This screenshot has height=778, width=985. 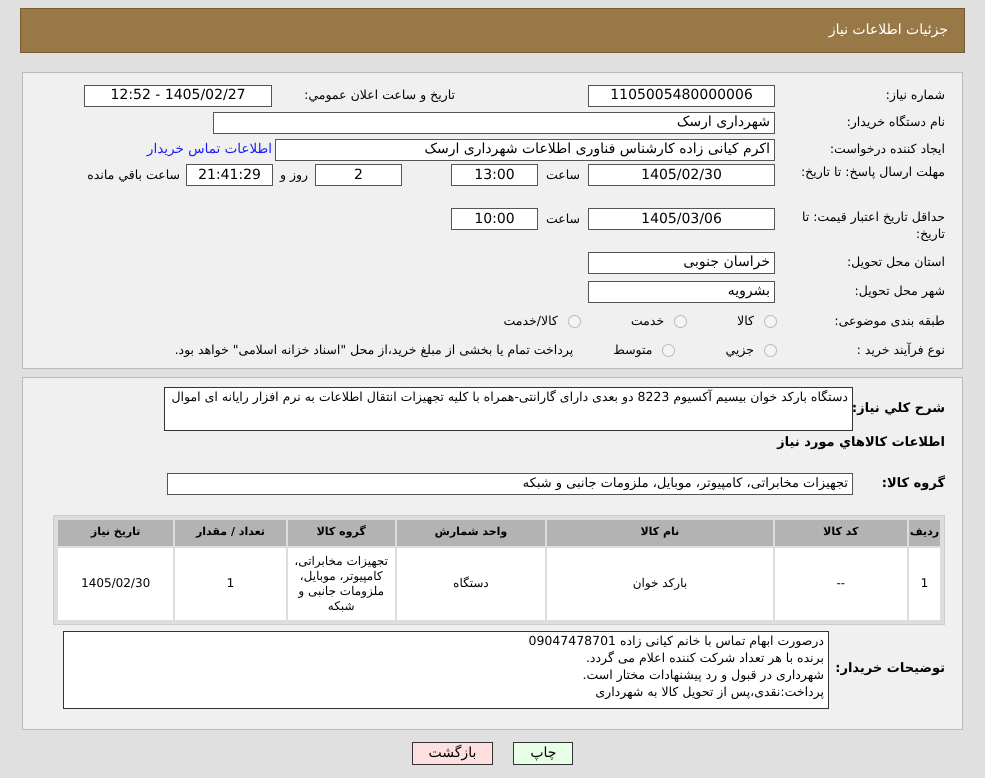 What do you see at coordinates (899, 291) in the screenshot?
I see `field-label: شهر محل تحویل:` at bounding box center [899, 291].